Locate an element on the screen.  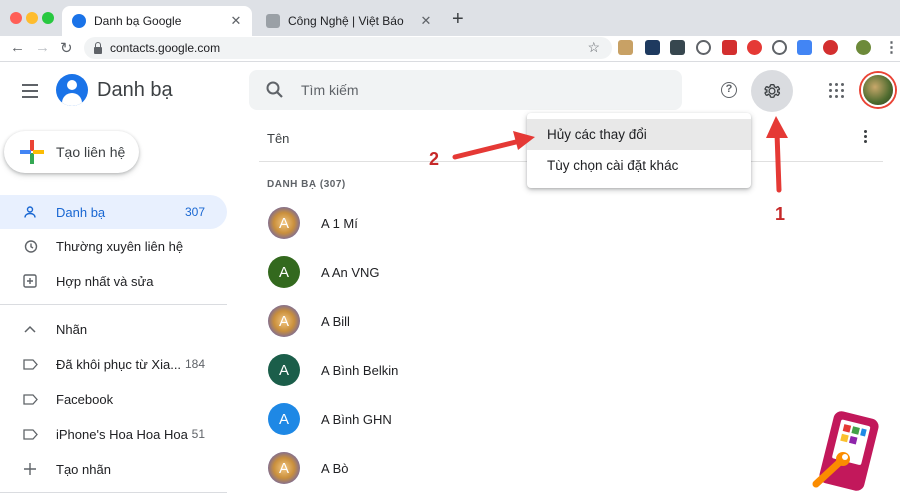
annotation-step-1: 1 is located at coordinates (780, 214).